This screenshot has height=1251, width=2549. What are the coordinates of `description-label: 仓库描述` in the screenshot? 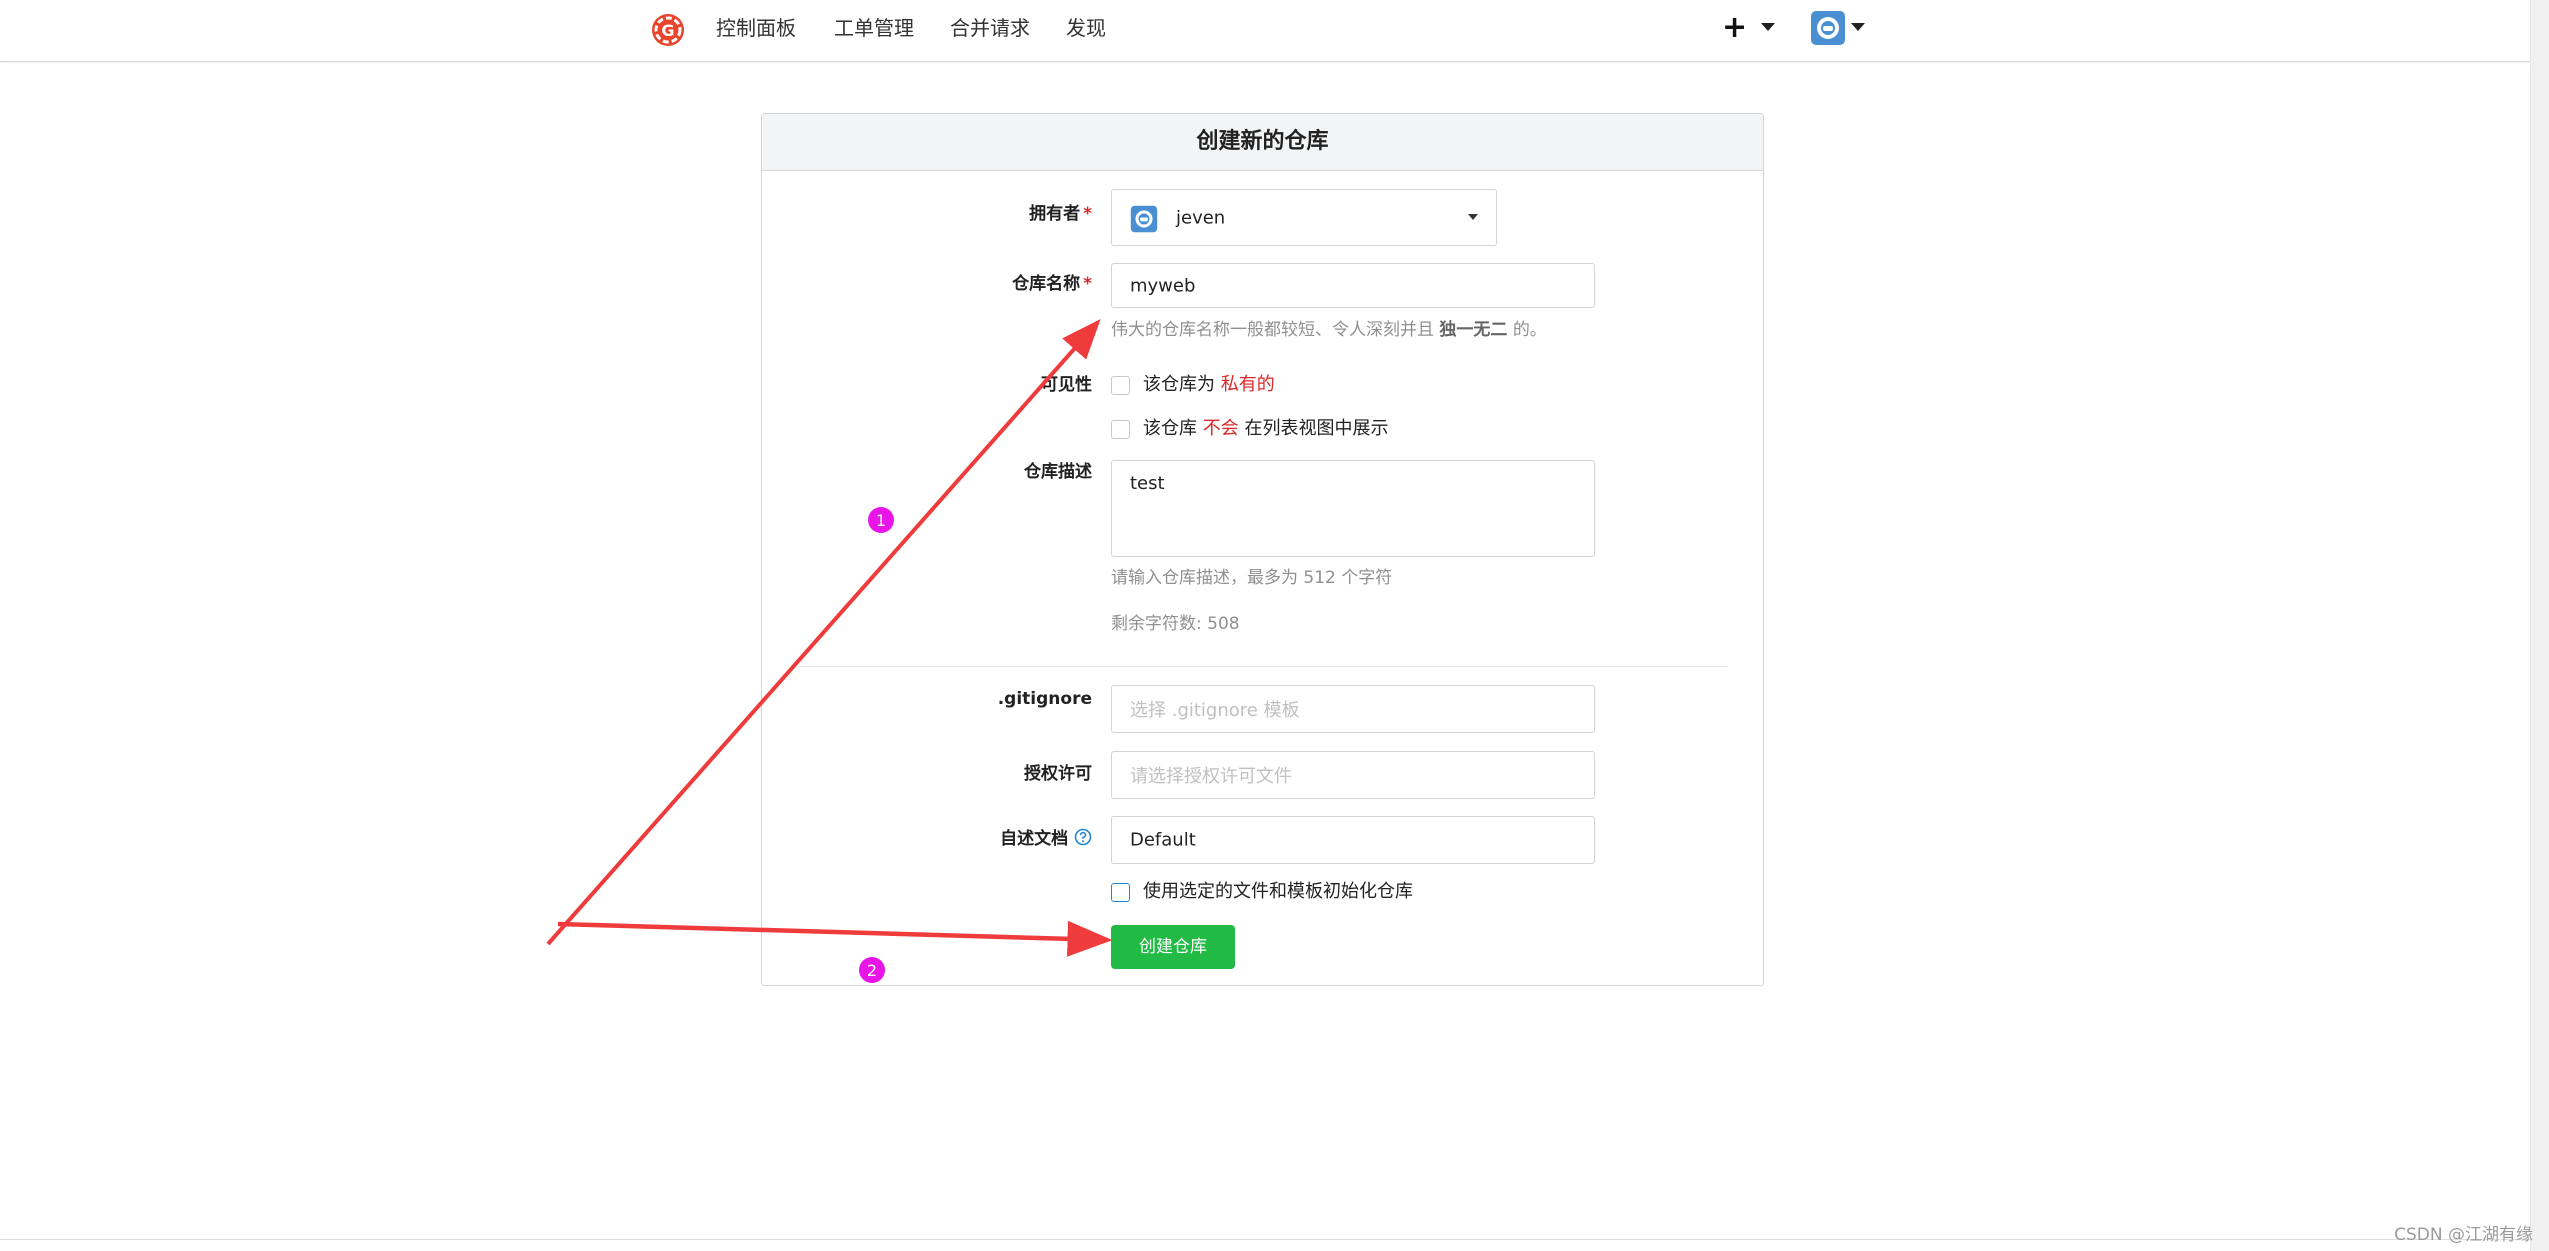 It's located at (1058, 472).